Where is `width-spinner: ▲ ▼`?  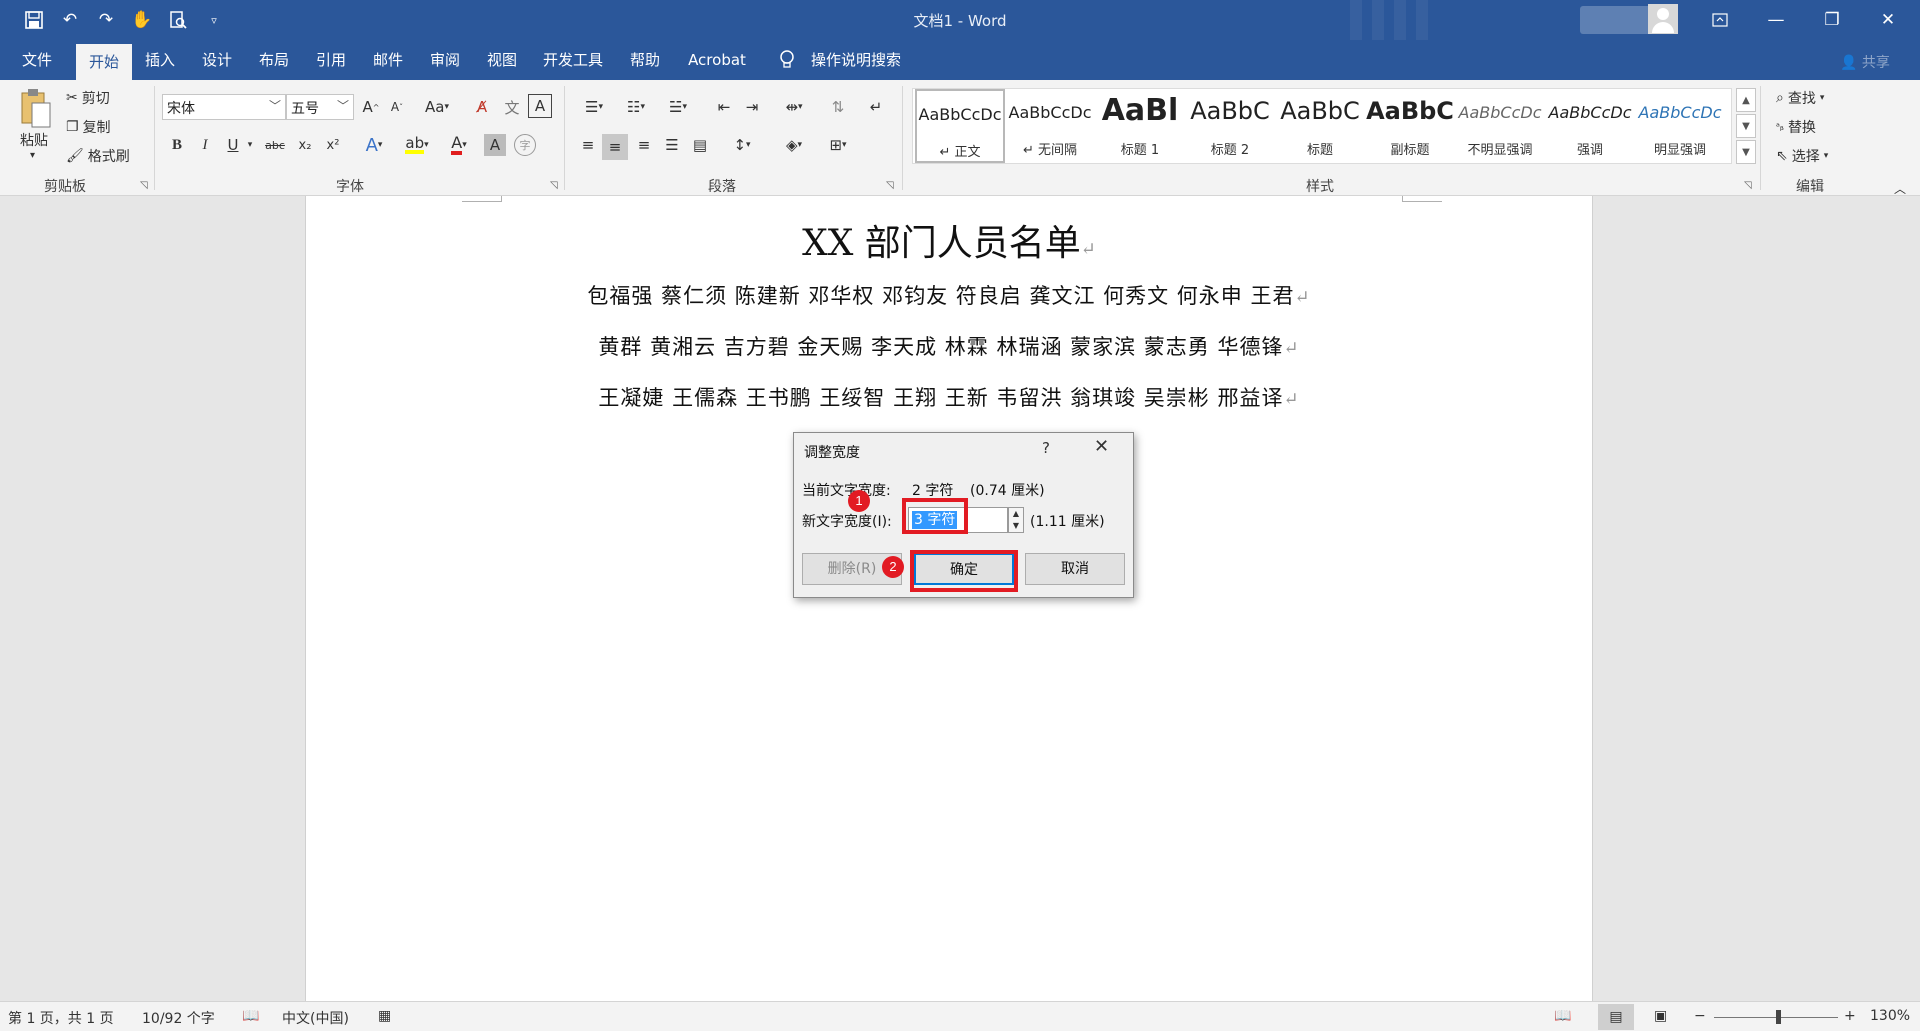
width-spinner: ▲ ▼ is located at coordinates (1016, 520).